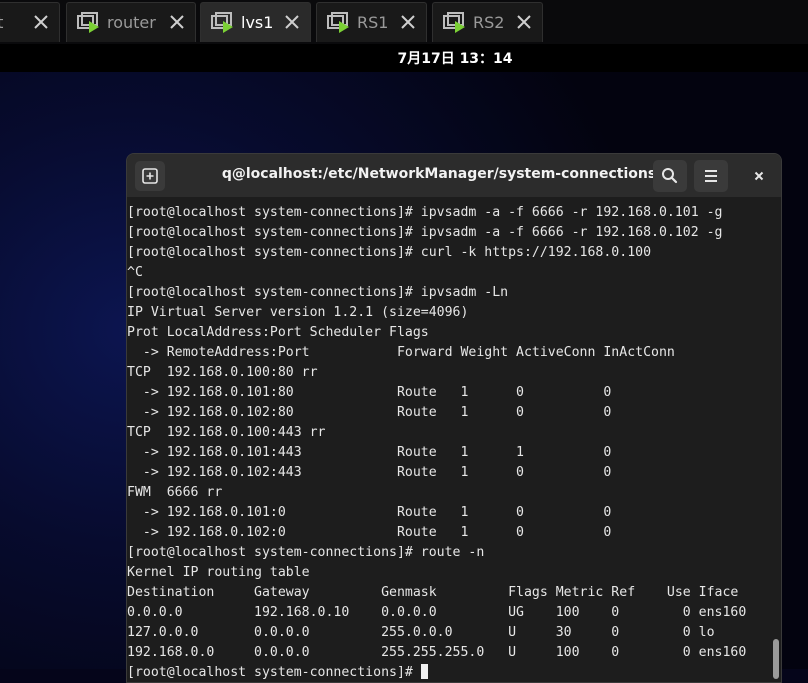  I want to click on scrollbar-thumb, so click(776, 659).